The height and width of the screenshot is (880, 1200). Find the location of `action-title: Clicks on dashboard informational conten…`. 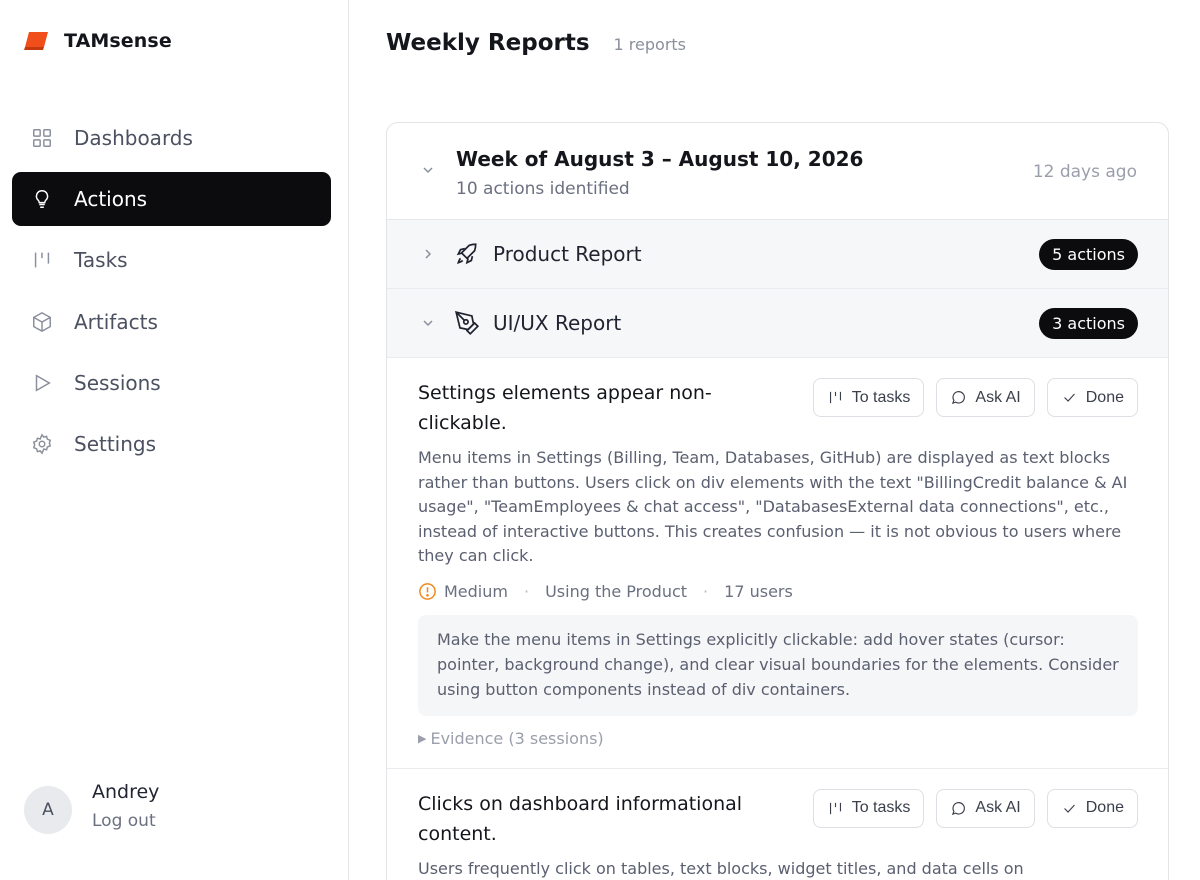

action-title: Clicks on dashboard informational conten… is located at coordinates (580, 818).